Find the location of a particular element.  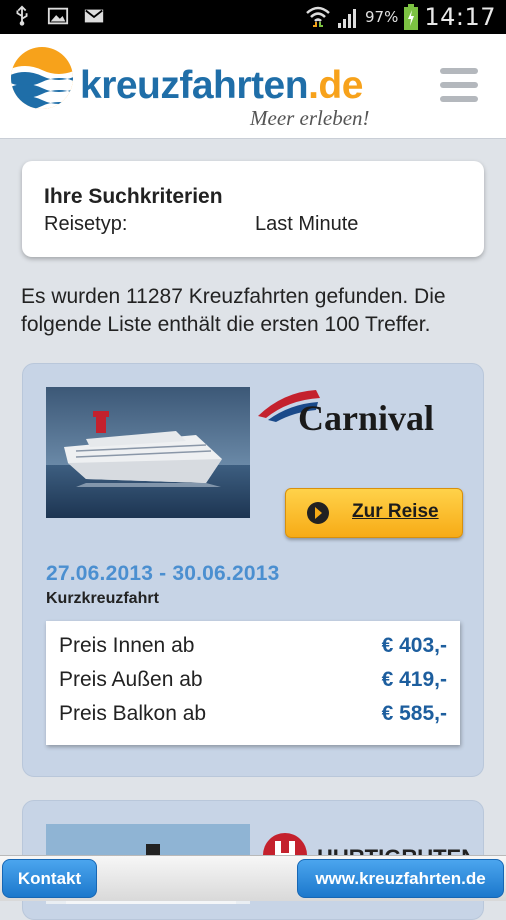

status-bar: 97% 14:17 is located at coordinates (253, 17).